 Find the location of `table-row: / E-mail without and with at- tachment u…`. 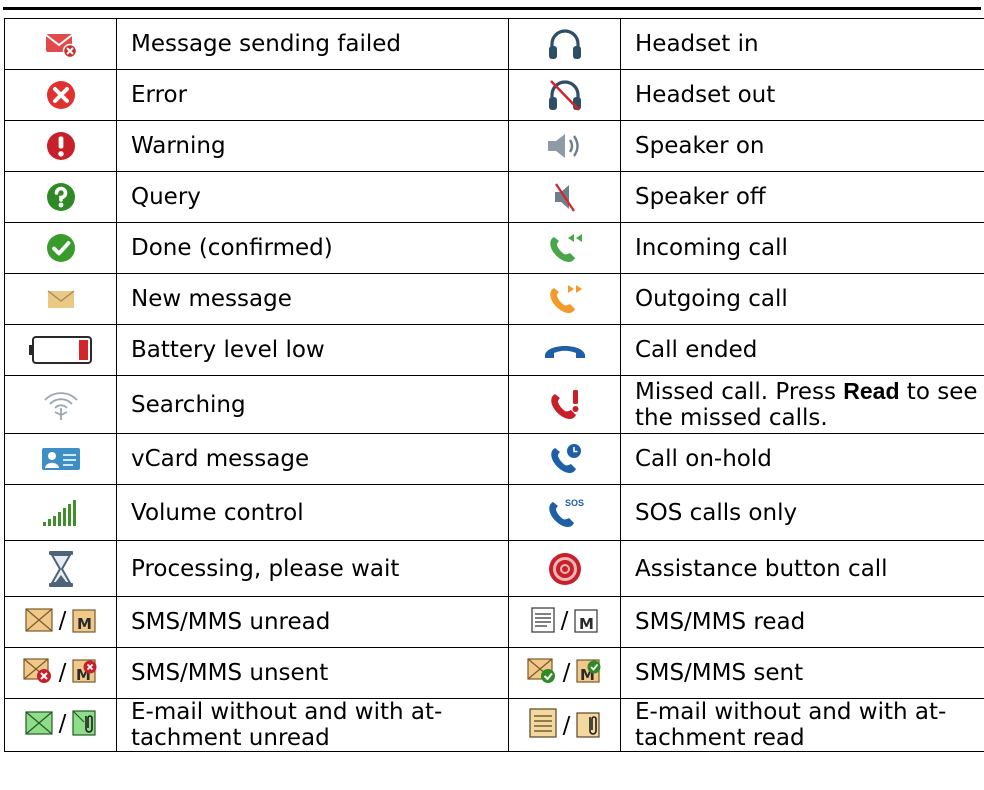

table-row: / E-mail without and with at- tachment u… is located at coordinates (494, 725).